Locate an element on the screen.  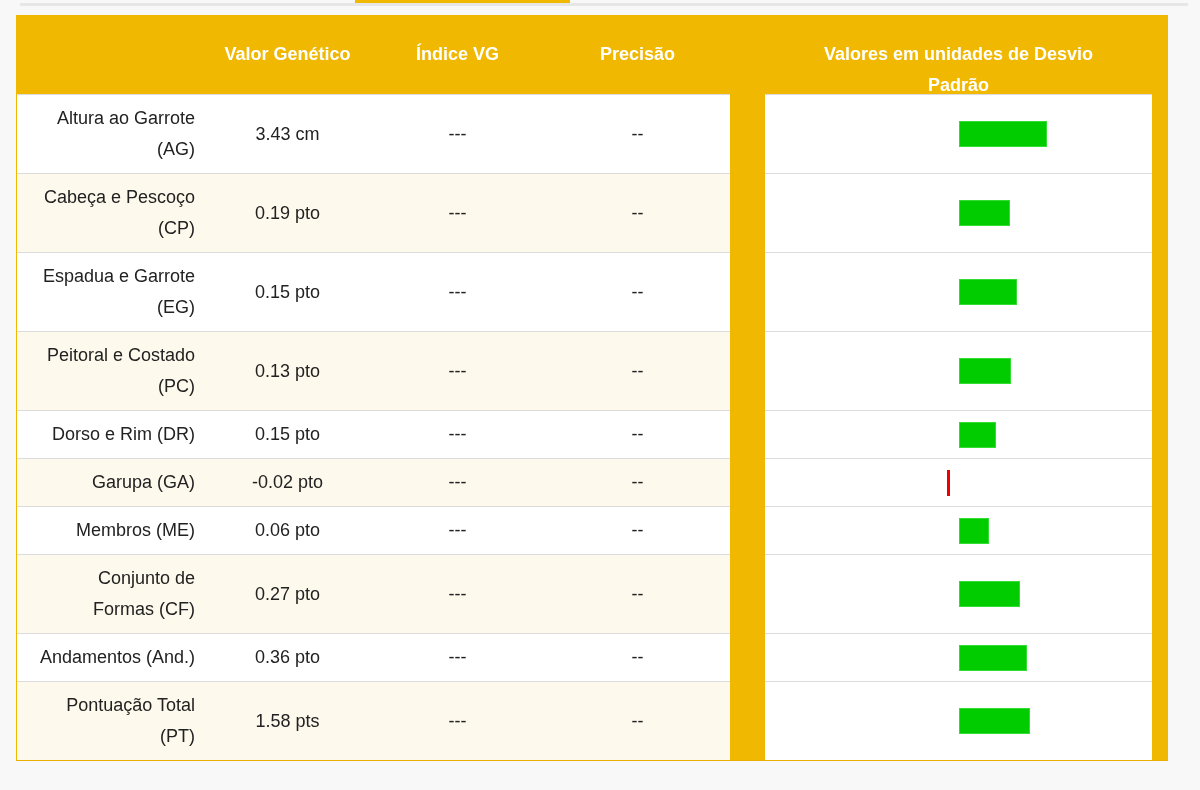
table-cell: -0.02 pto is located at coordinates (287, 482).